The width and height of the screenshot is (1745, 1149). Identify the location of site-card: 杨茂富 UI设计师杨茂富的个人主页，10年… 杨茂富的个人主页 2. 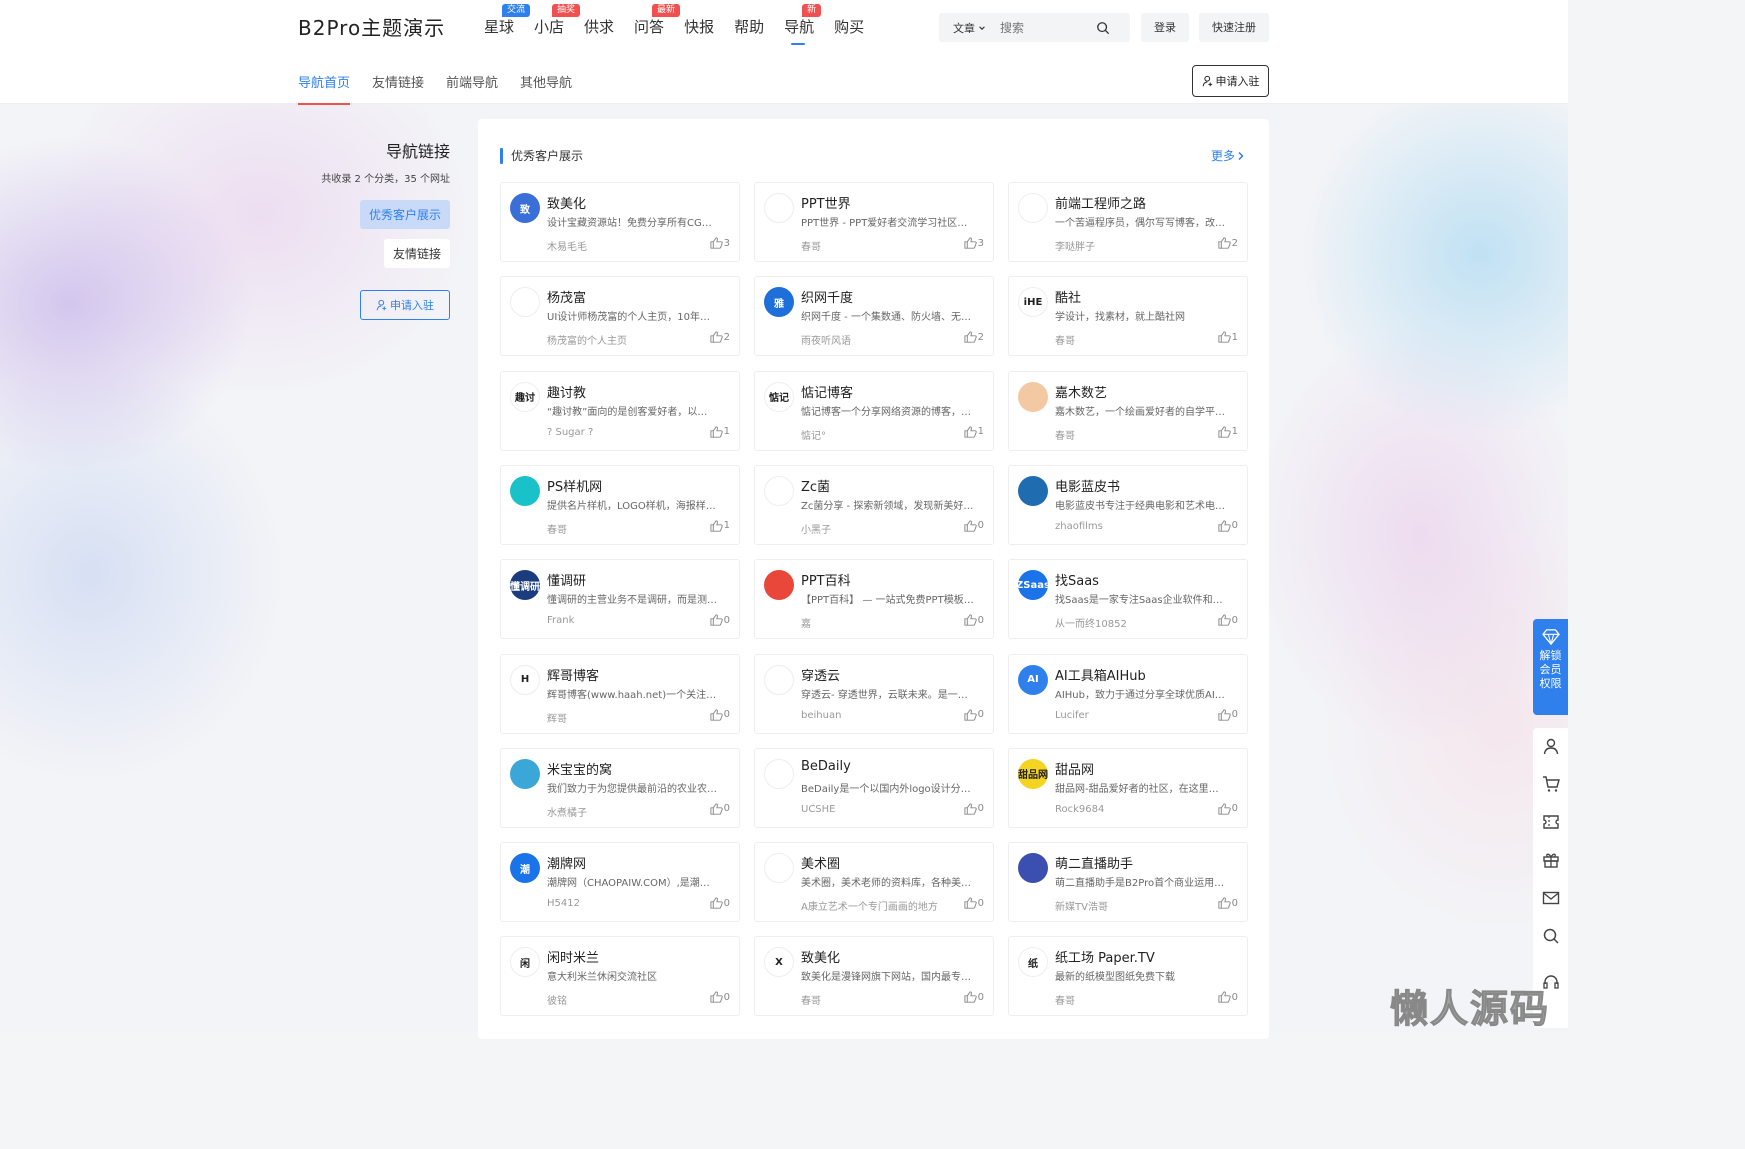
(620, 316).